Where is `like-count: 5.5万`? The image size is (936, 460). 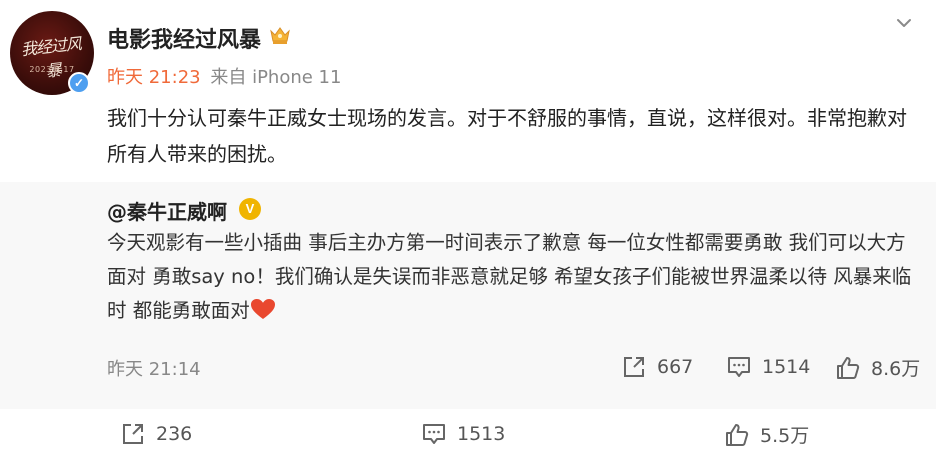
like-count: 5.5万 is located at coordinates (785, 436).